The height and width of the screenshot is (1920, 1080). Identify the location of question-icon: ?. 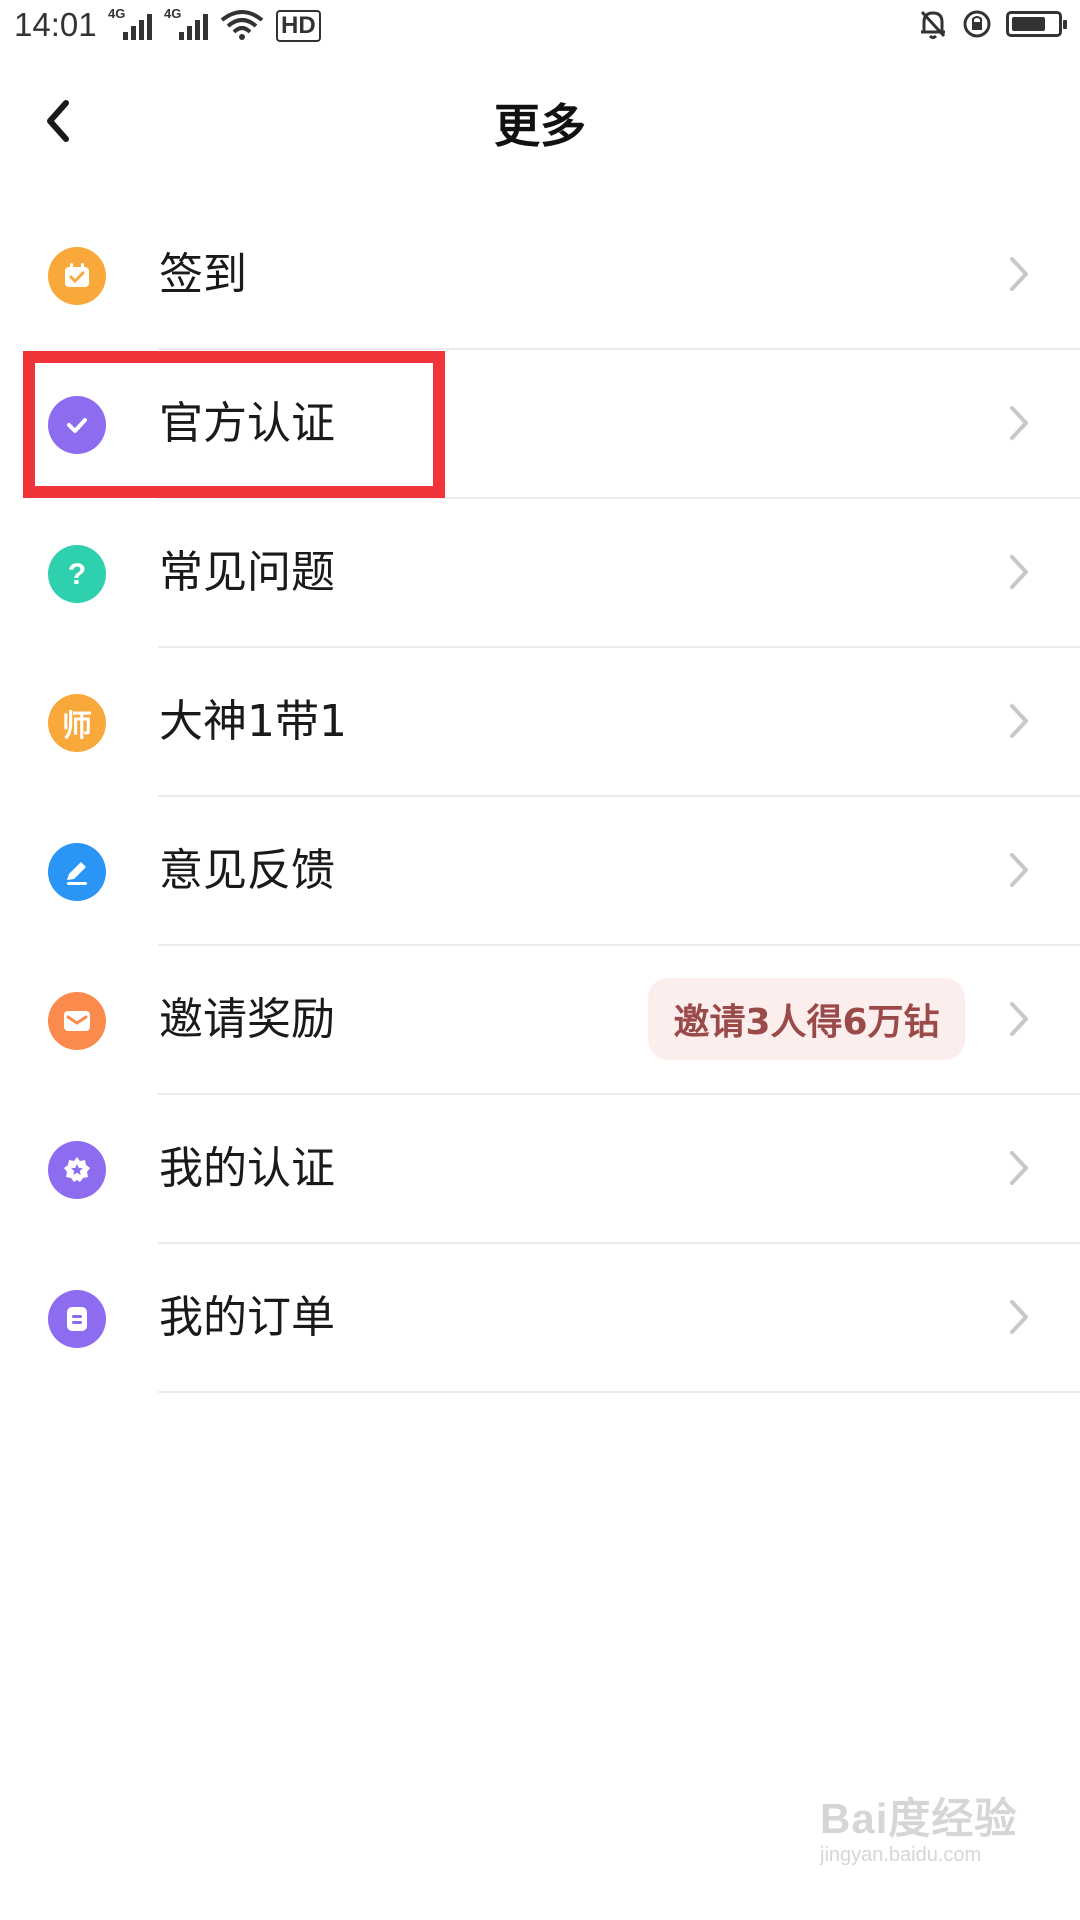
(77, 574).